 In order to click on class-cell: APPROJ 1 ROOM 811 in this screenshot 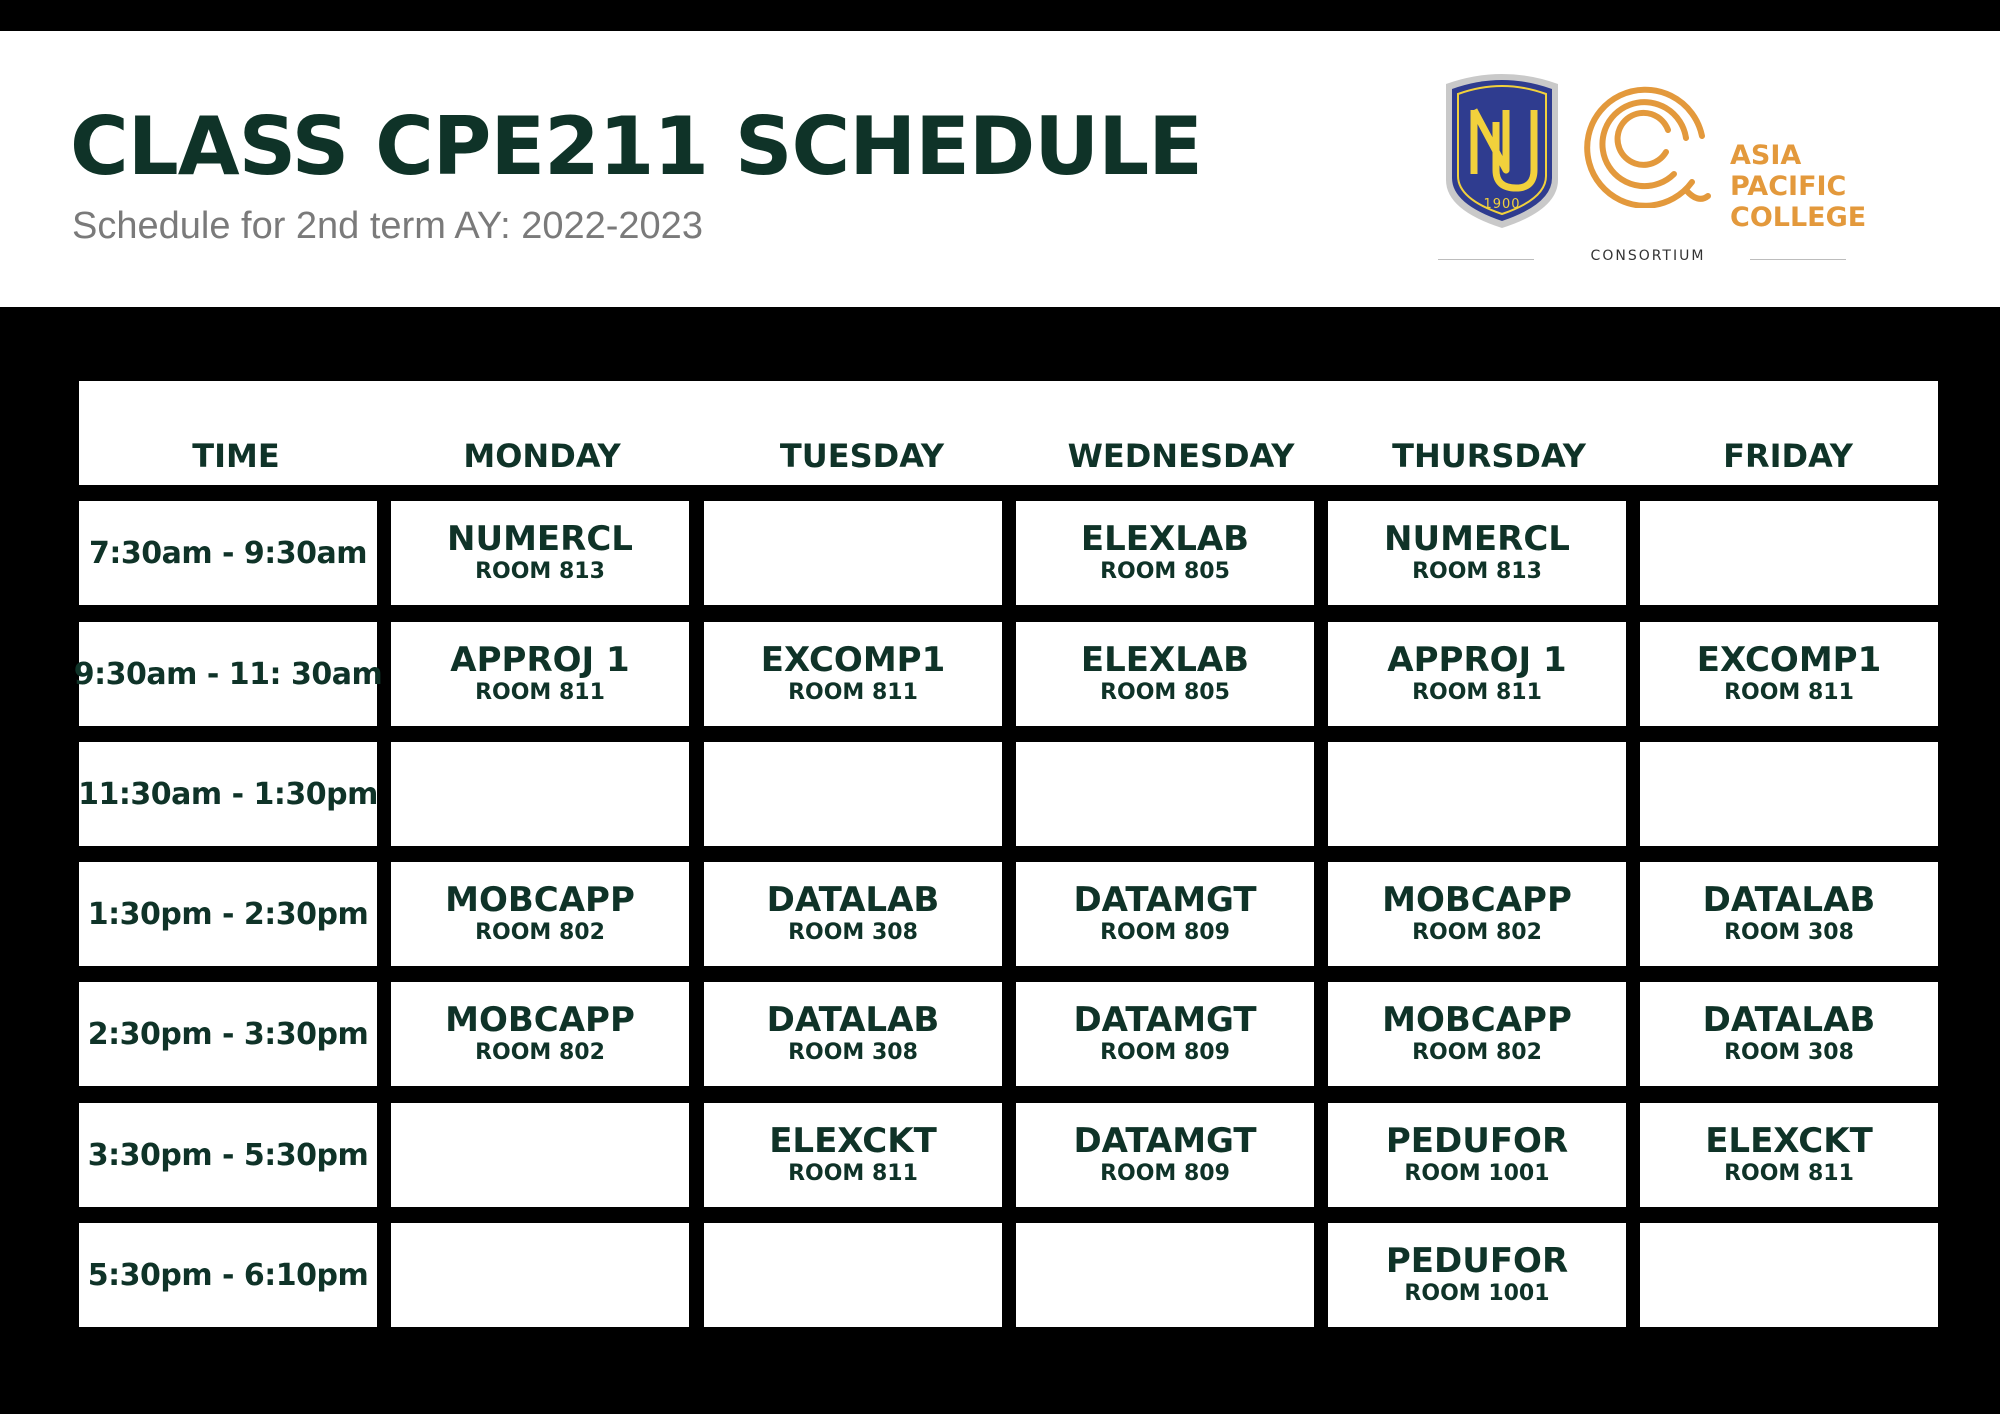, I will do `click(540, 674)`.